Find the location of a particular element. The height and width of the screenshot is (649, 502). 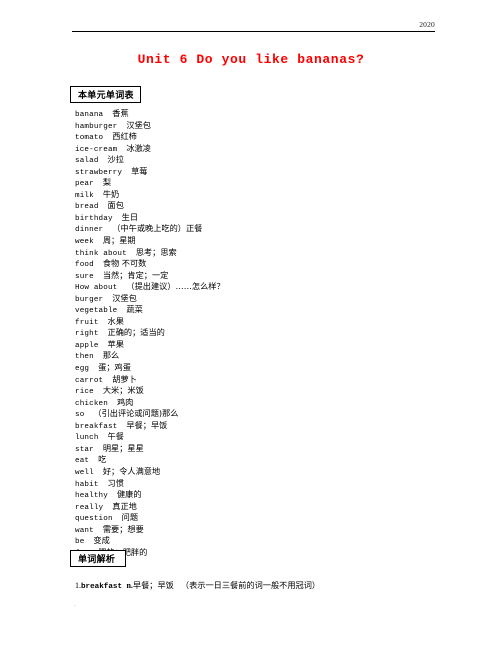

analysis-section-heading: 单词解析 is located at coordinates (98, 558).